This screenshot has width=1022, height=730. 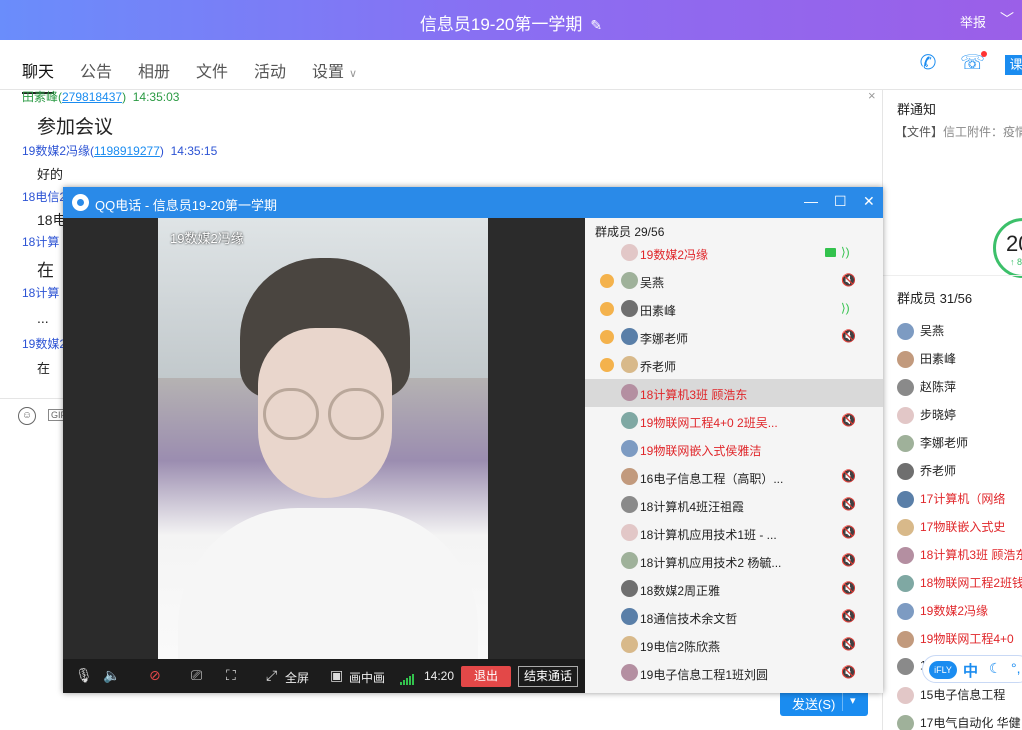 I want to click on ifly-input-toolbar: iFLY 中 ☾ °,, so click(x=972, y=669).